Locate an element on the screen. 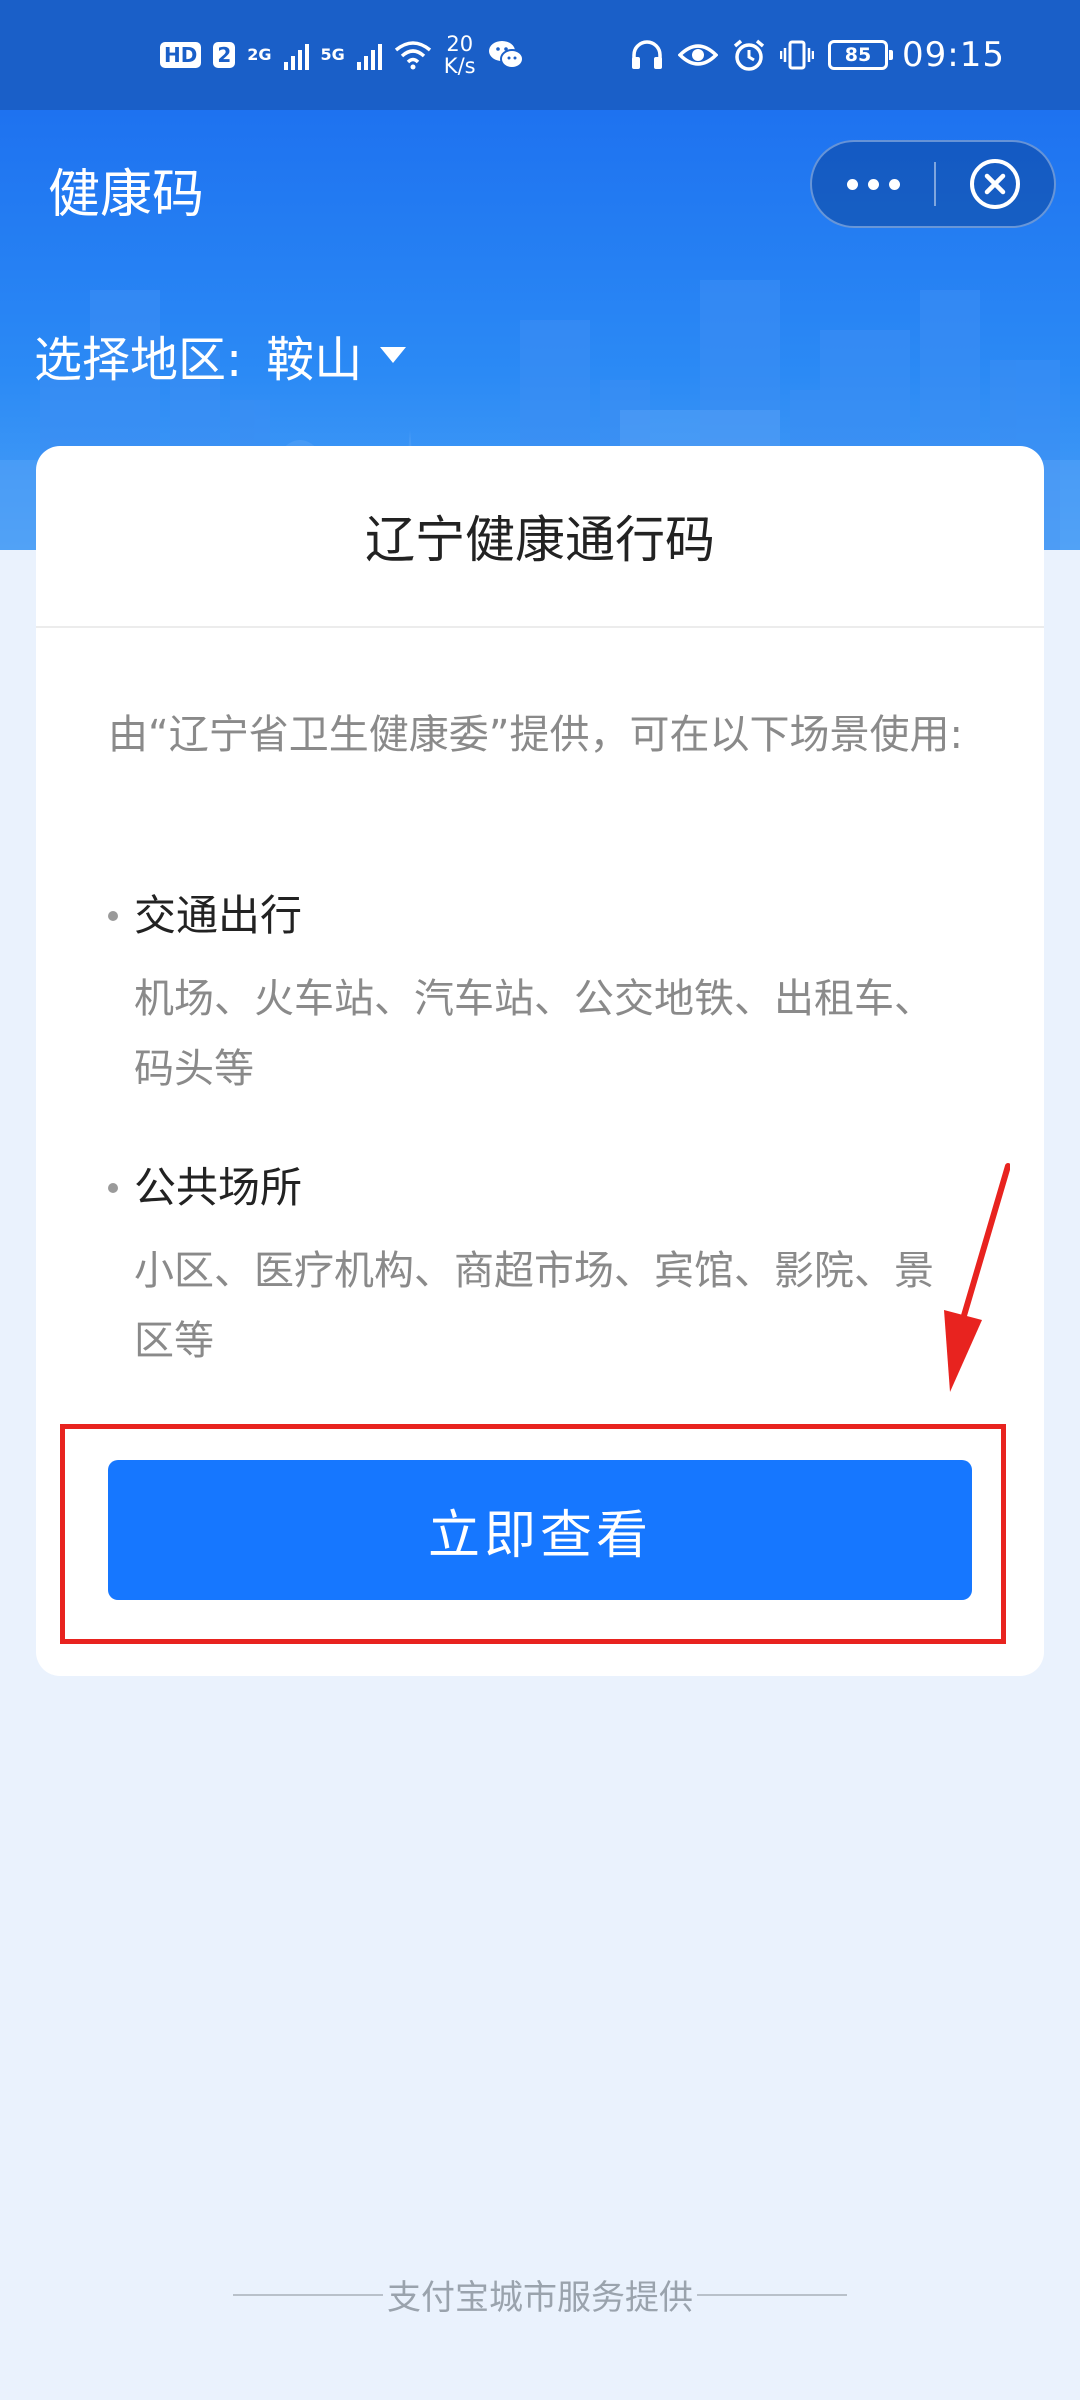 The image size is (1080, 2400). eye-icon is located at coordinates (698, 55).